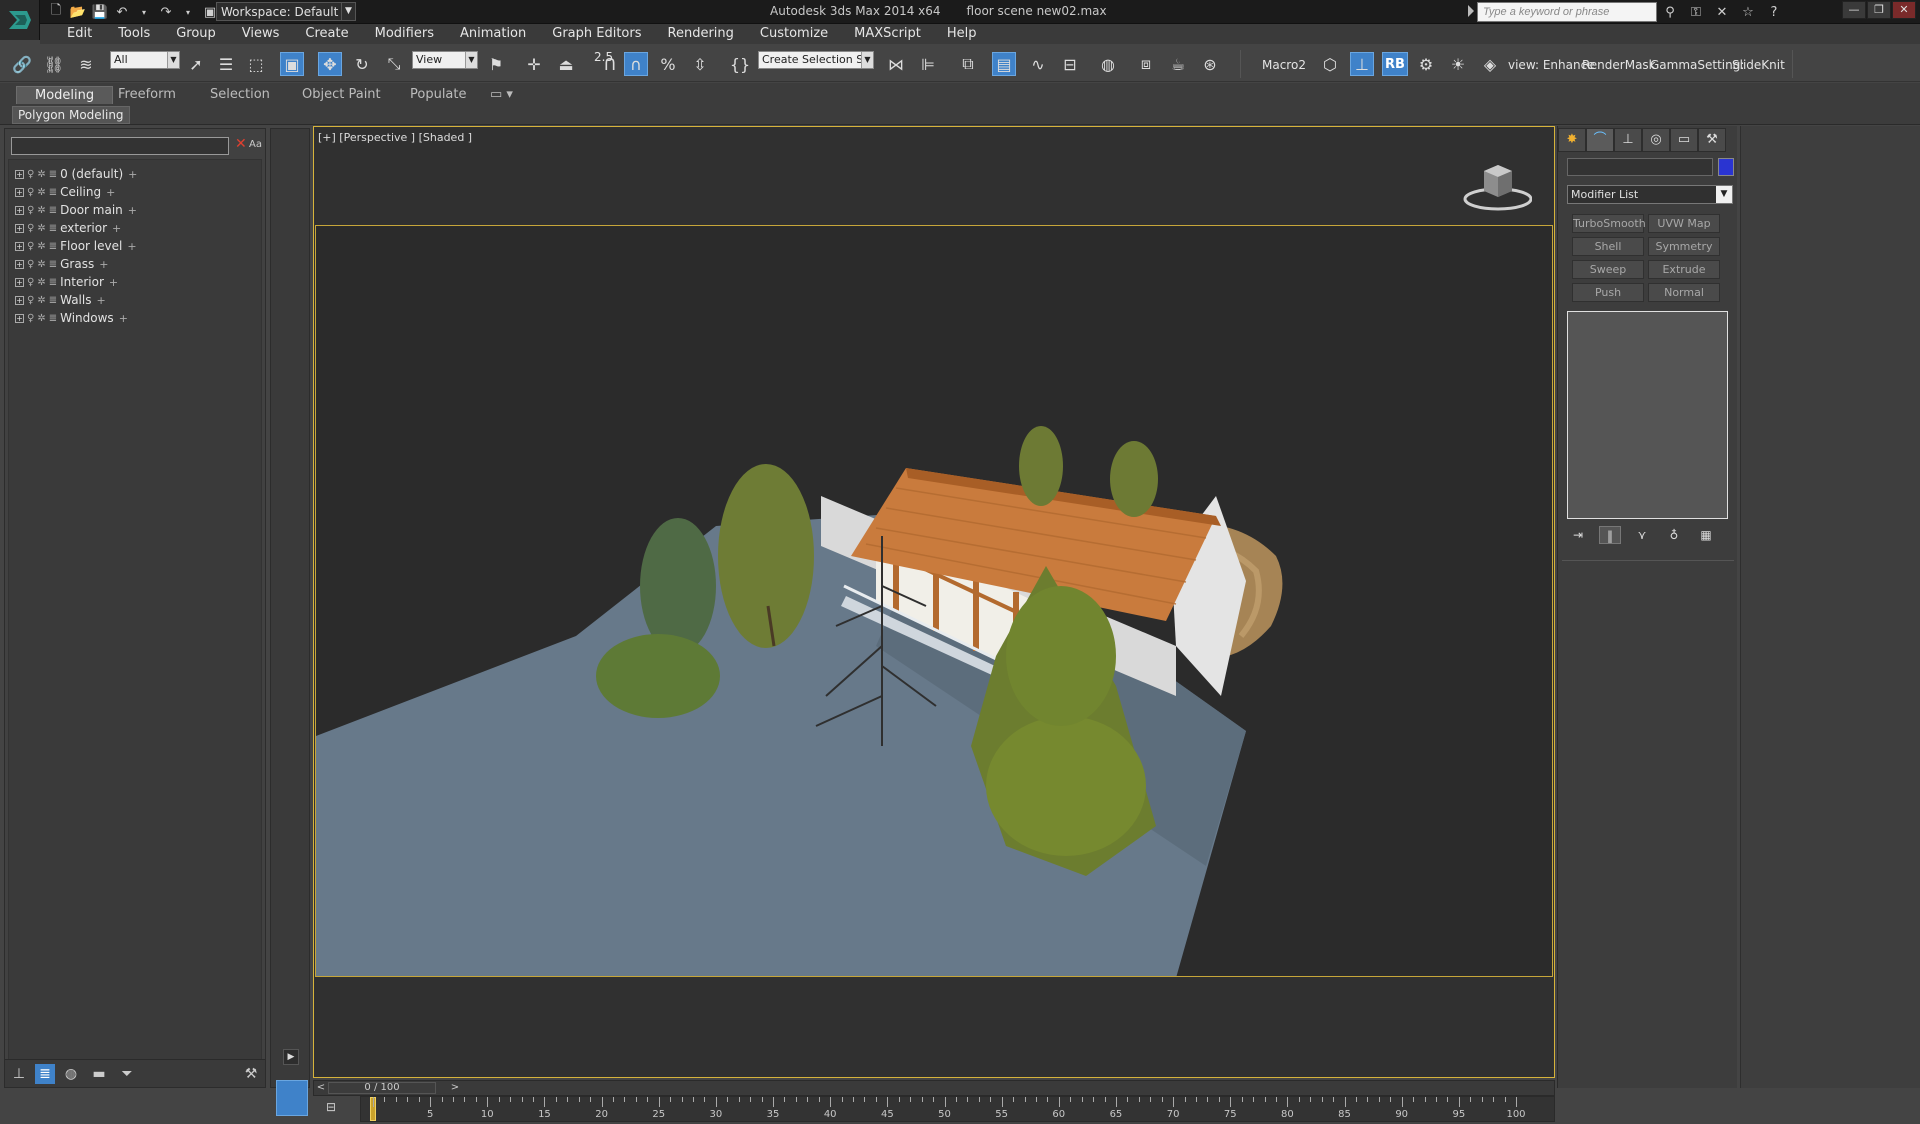  What do you see at coordinates (261, 34) in the screenshot?
I see `menu-views: Views` at bounding box center [261, 34].